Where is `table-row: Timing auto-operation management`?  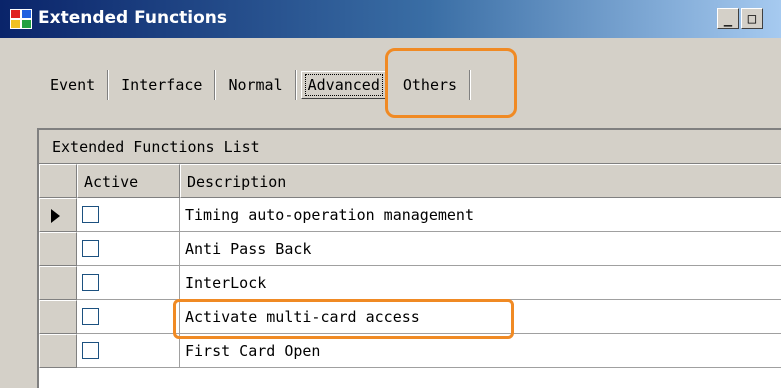
table-row: Timing auto-operation management is located at coordinates (410, 215).